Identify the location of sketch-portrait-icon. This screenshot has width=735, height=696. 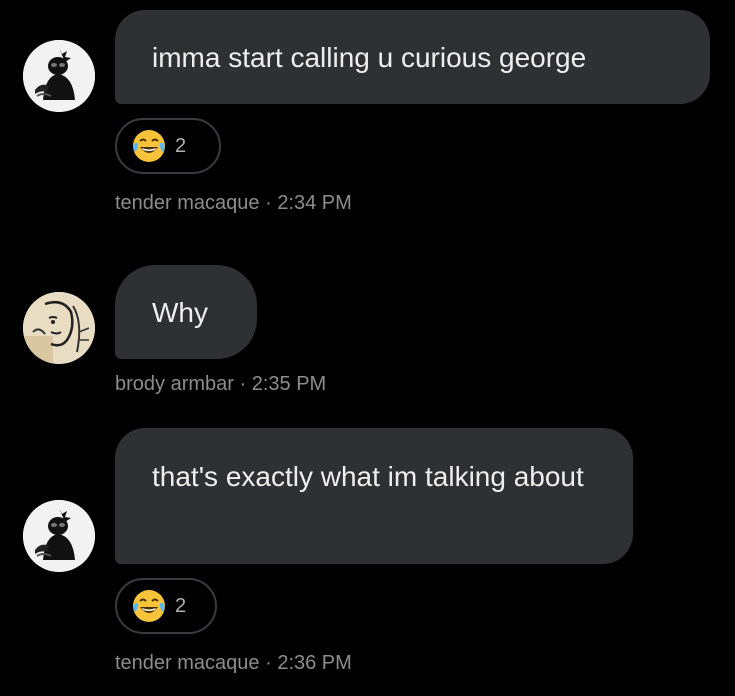
(59, 328).